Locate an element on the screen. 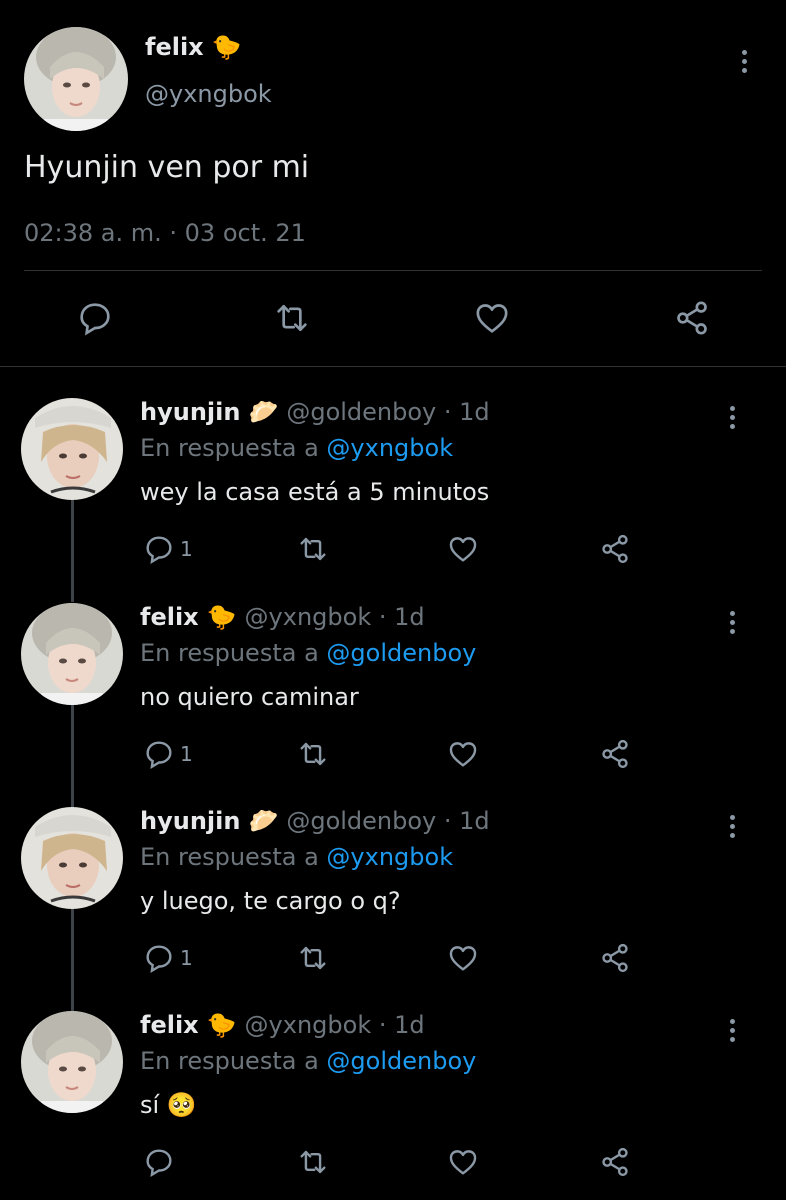 The image size is (786, 1200). reply-text-content: sí is located at coordinates (150, 1105).